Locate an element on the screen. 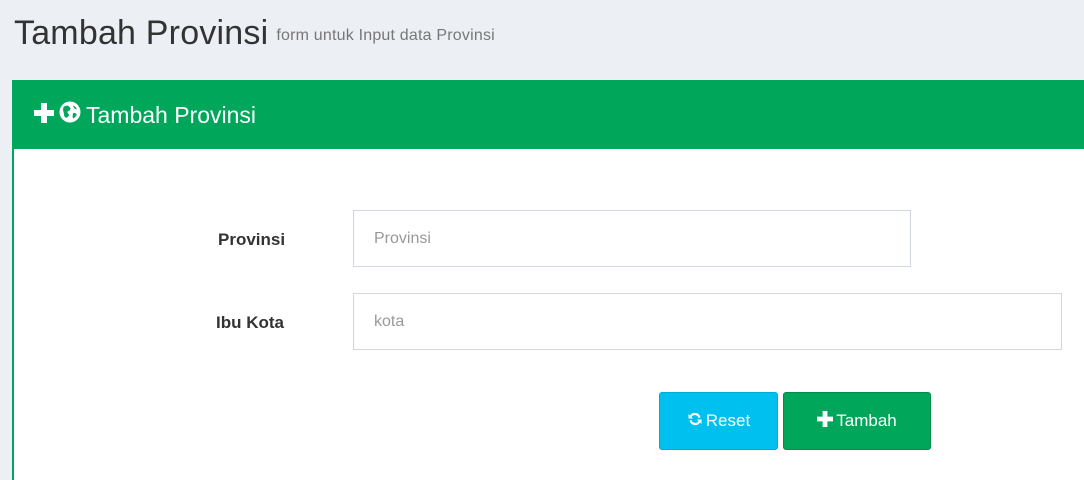  box-title-text: Tambah Provinsi is located at coordinates (171, 114).